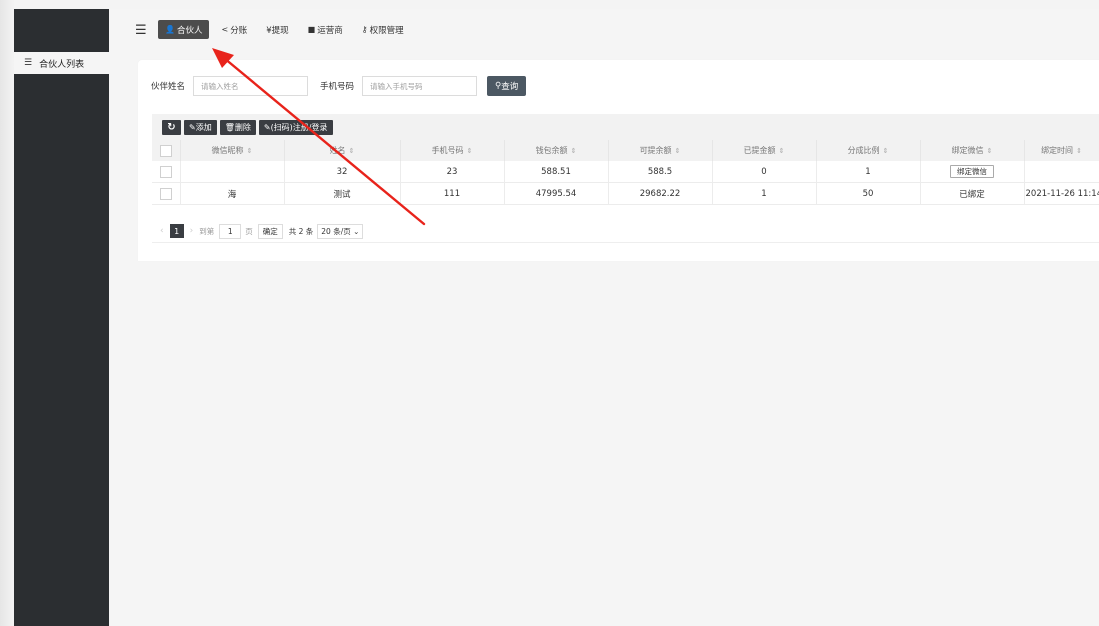 The height and width of the screenshot is (626, 1099). I want to click on column-header: 微信昵称 ⇕, so click(232, 150).